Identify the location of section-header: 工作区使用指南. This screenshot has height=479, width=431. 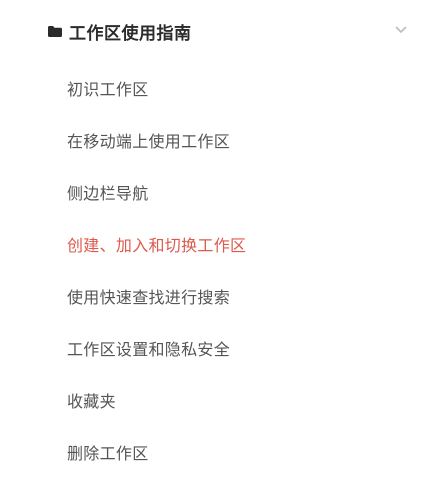
(231, 31).